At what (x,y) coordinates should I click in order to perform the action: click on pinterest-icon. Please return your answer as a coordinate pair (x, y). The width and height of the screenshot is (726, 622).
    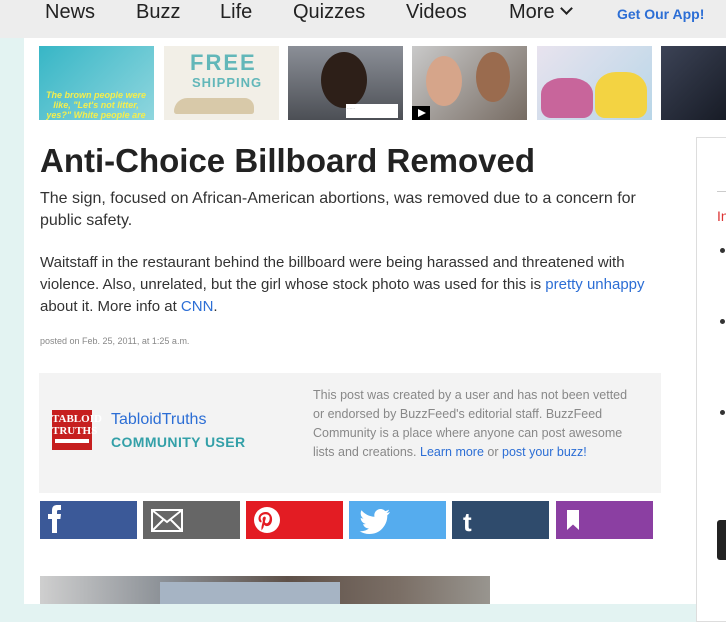
    Looking at the image, I should click on (294, 520).